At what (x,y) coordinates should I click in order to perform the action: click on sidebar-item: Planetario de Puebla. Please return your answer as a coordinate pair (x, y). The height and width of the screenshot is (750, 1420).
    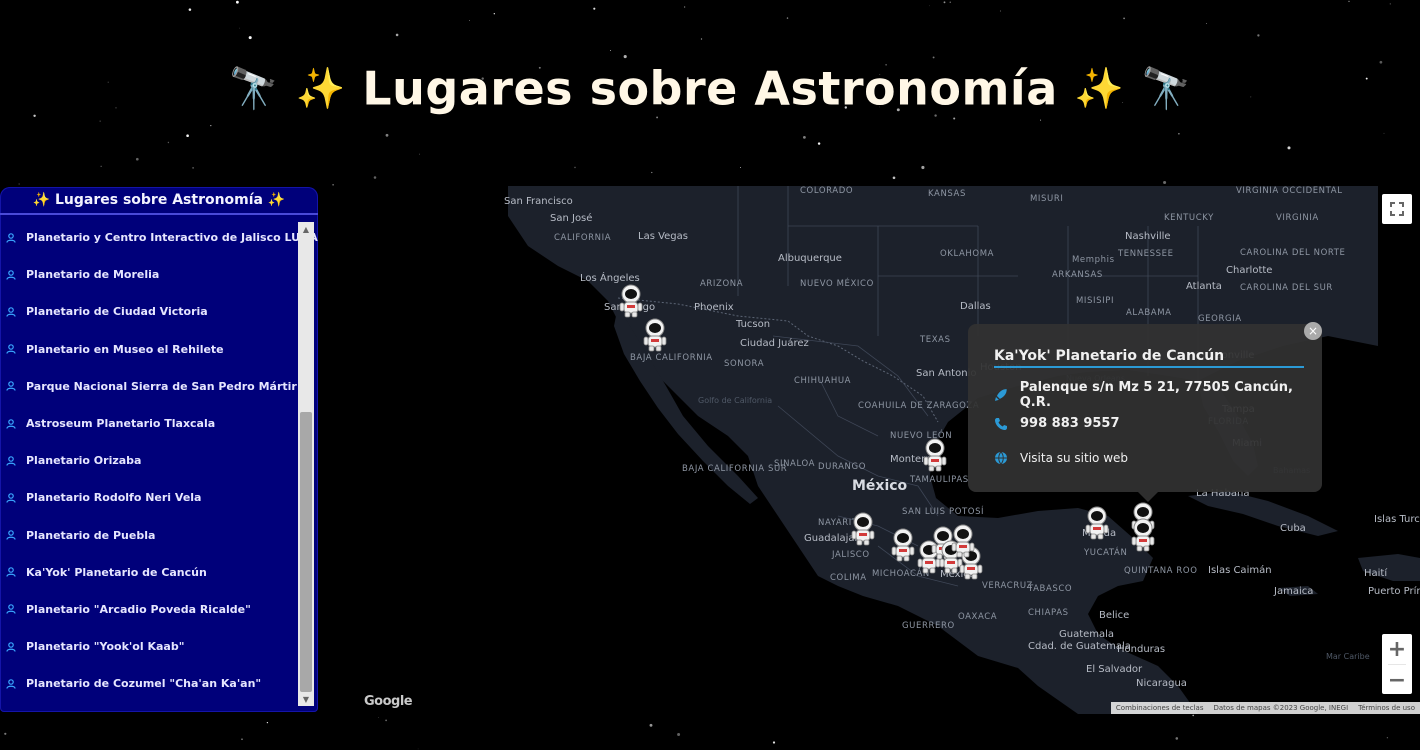
    Looking at the image, I should click on (148, 535).